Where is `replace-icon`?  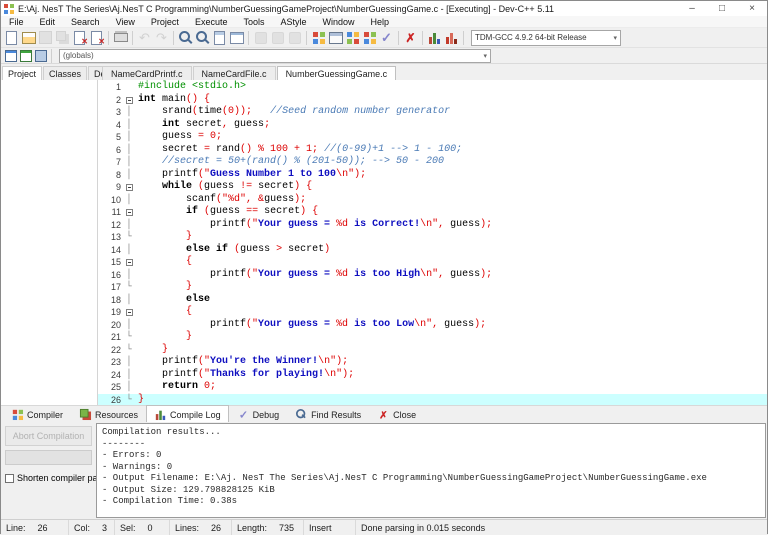
replace-icon is located at coordinates (219, 37).